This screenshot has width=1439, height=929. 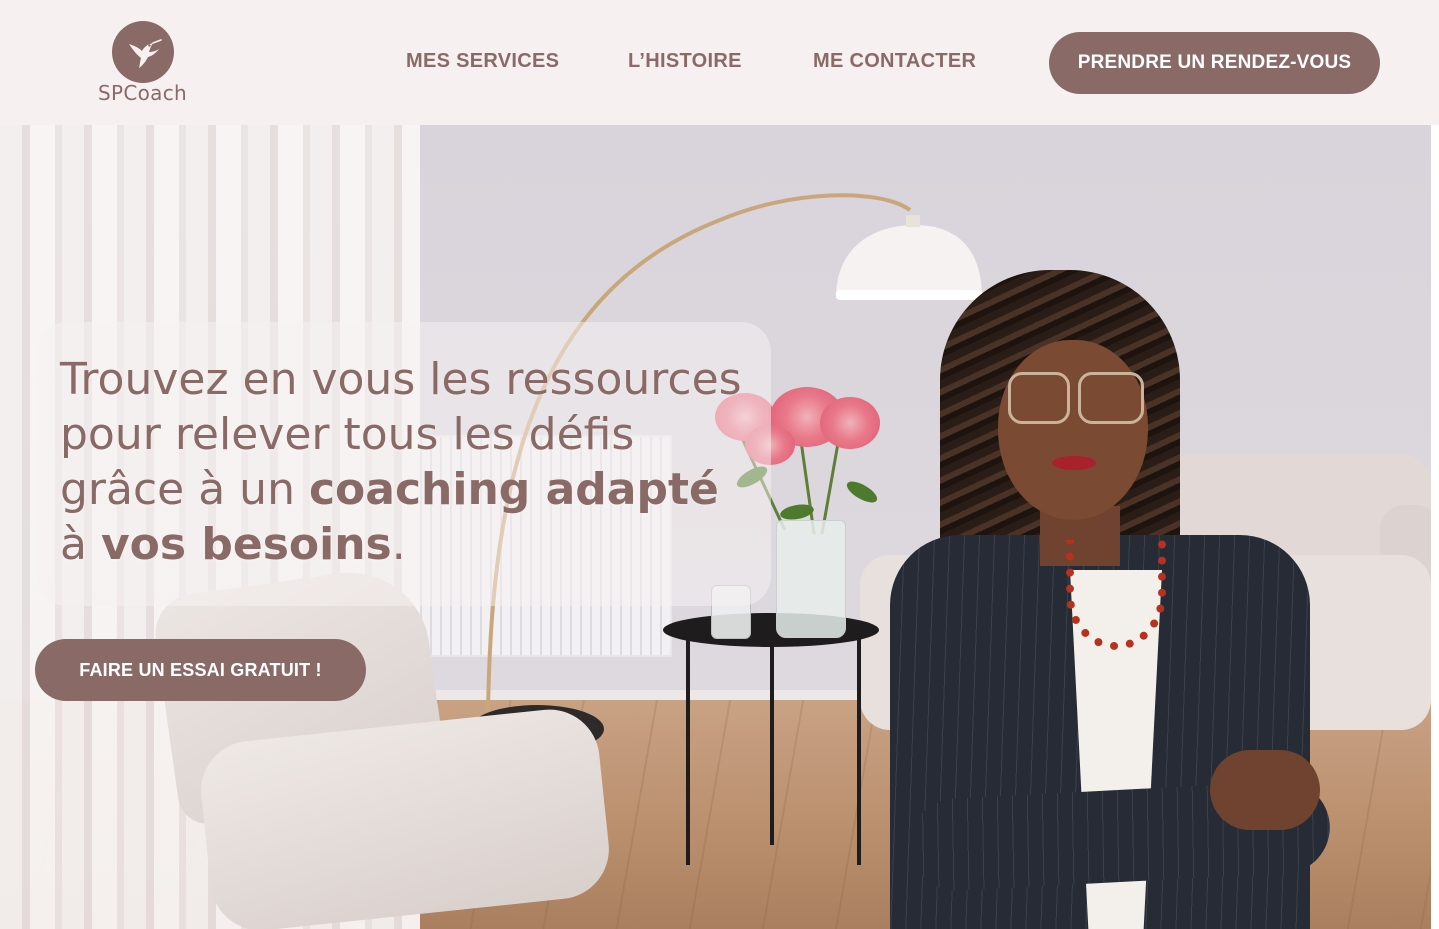 What do you see at coordinates (347, 434) in the screenshot?
I see `headline-line-2: pour relever tous les défis` at bounding box center [347, 434].